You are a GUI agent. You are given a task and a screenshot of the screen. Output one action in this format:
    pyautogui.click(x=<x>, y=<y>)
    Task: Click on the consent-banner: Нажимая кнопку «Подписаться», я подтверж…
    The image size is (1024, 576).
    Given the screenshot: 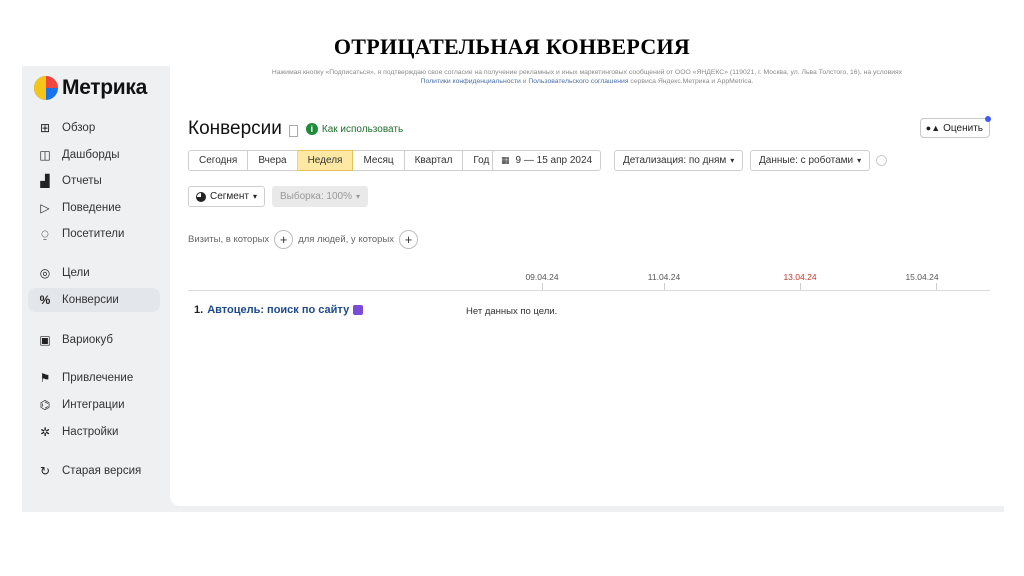 What is the action you would take?
    pyautogui.click(x=587, y=77)
    